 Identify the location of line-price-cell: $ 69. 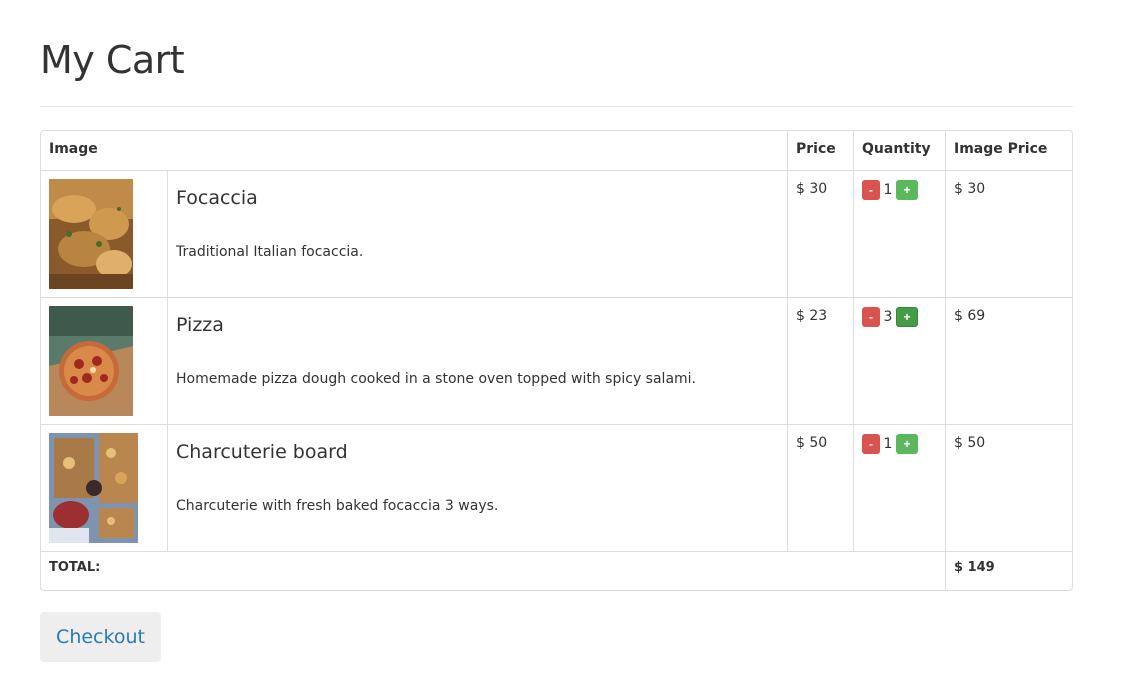
(1008, 360).